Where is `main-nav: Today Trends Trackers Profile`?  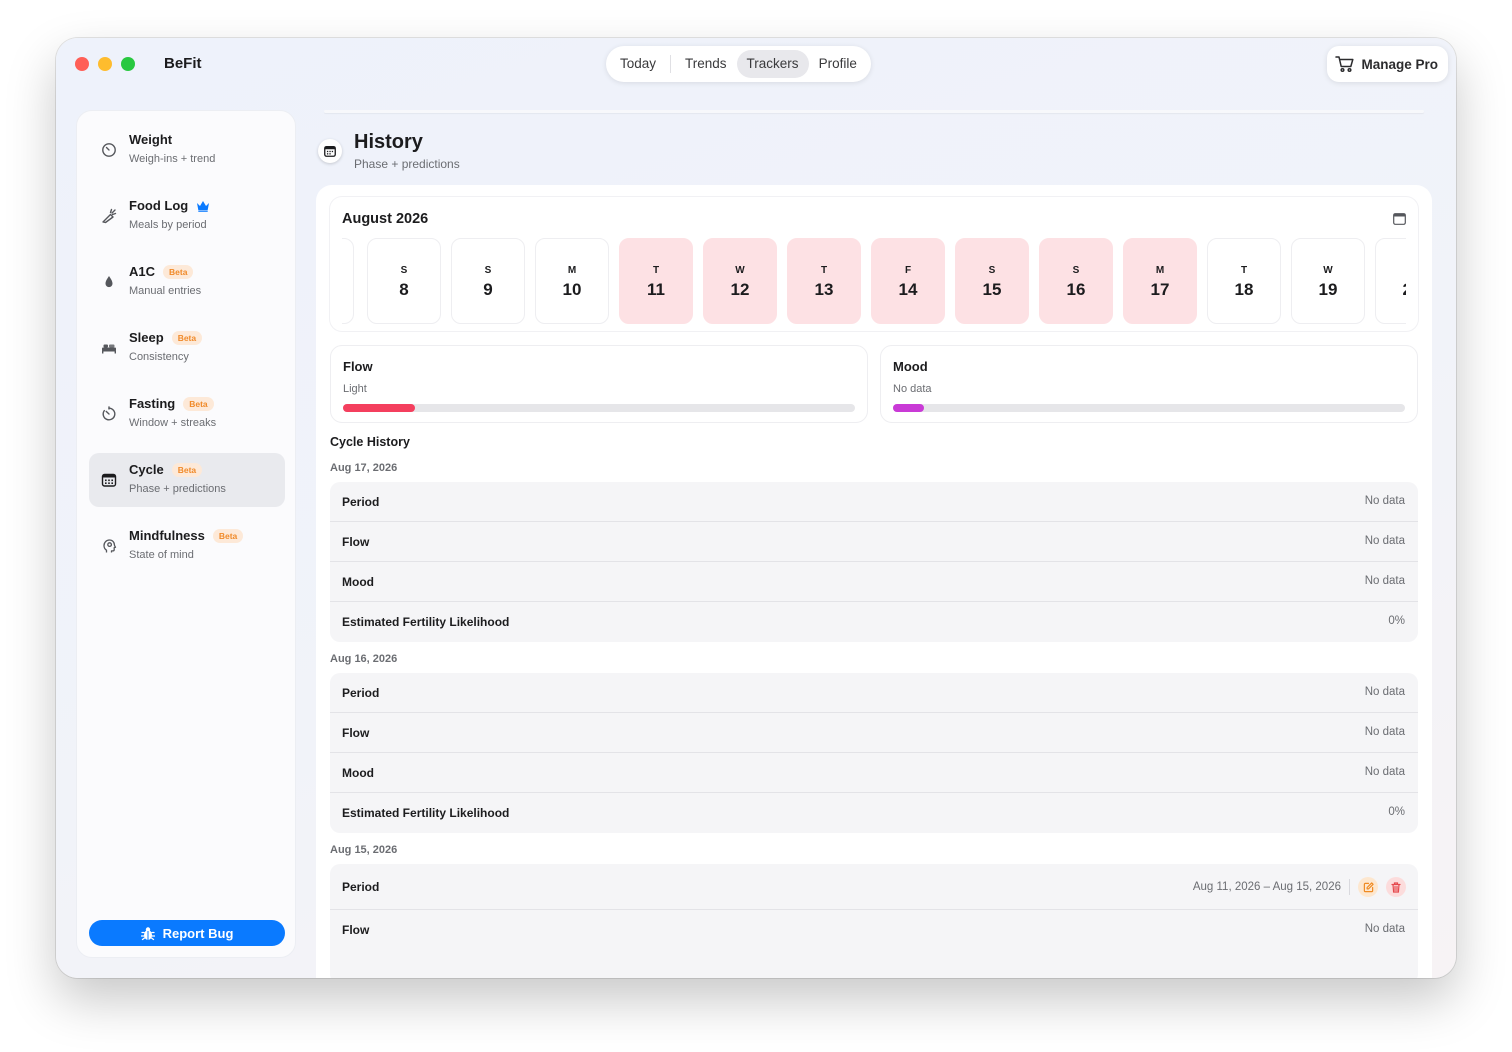
main-nav: Today Trends Trackers Profile is located at coordinates (738, 64).